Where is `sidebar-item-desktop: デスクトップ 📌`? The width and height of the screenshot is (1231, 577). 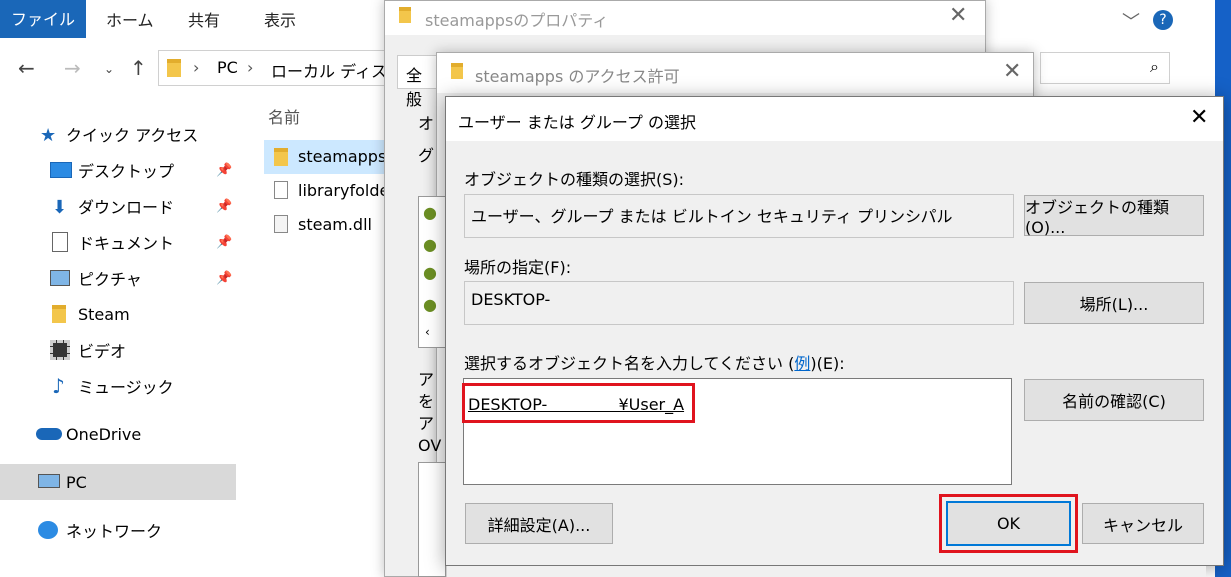
sidebar-item-desktop: デスクトップ 📌 is located at coordinates (118, 170).